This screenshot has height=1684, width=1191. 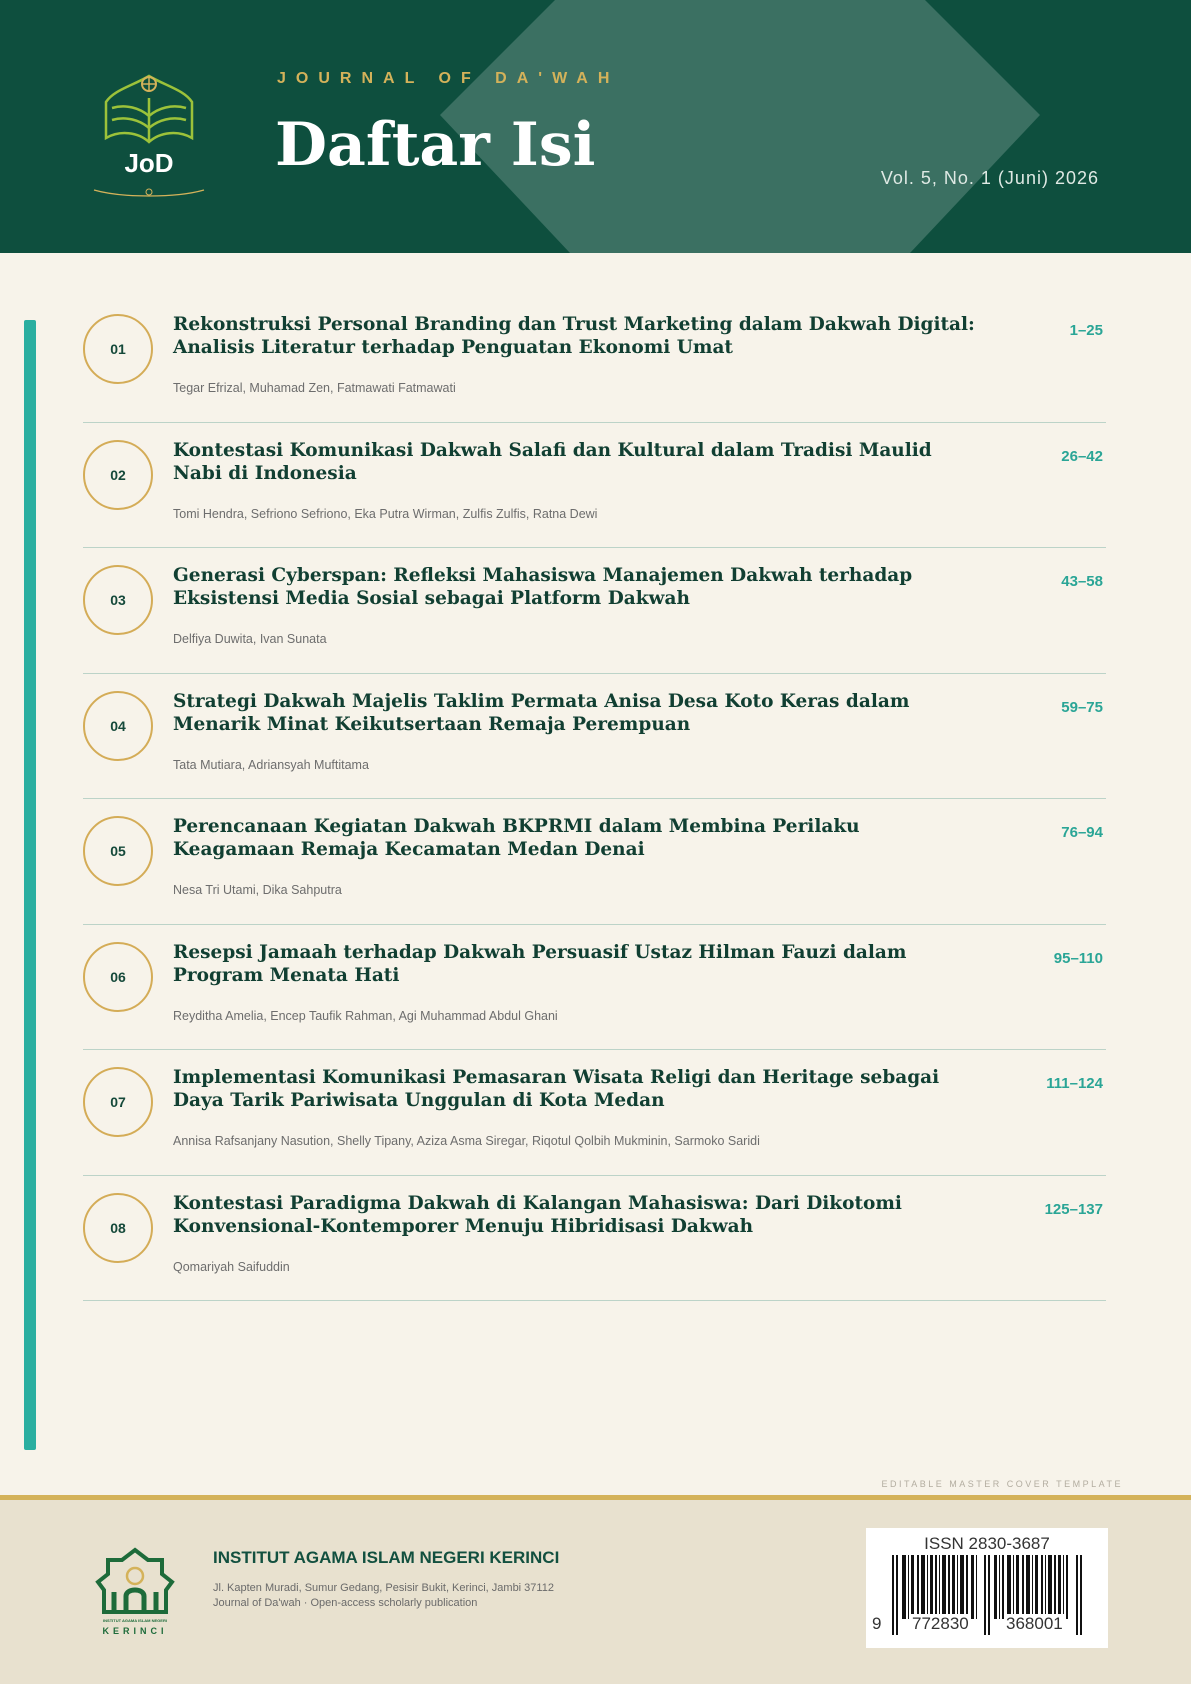 I want to click on entry-pages: 76–94, so click(x=1082, y=832).